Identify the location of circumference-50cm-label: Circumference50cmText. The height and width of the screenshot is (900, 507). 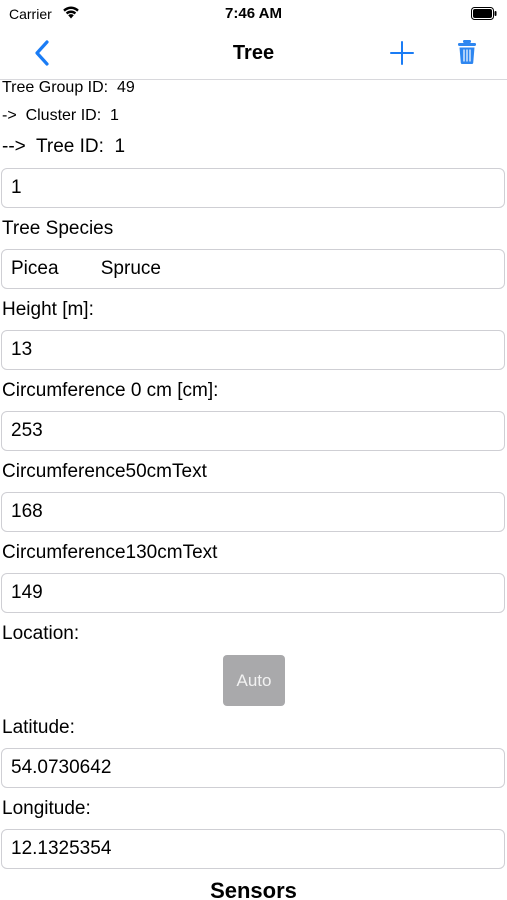
(104, 471).